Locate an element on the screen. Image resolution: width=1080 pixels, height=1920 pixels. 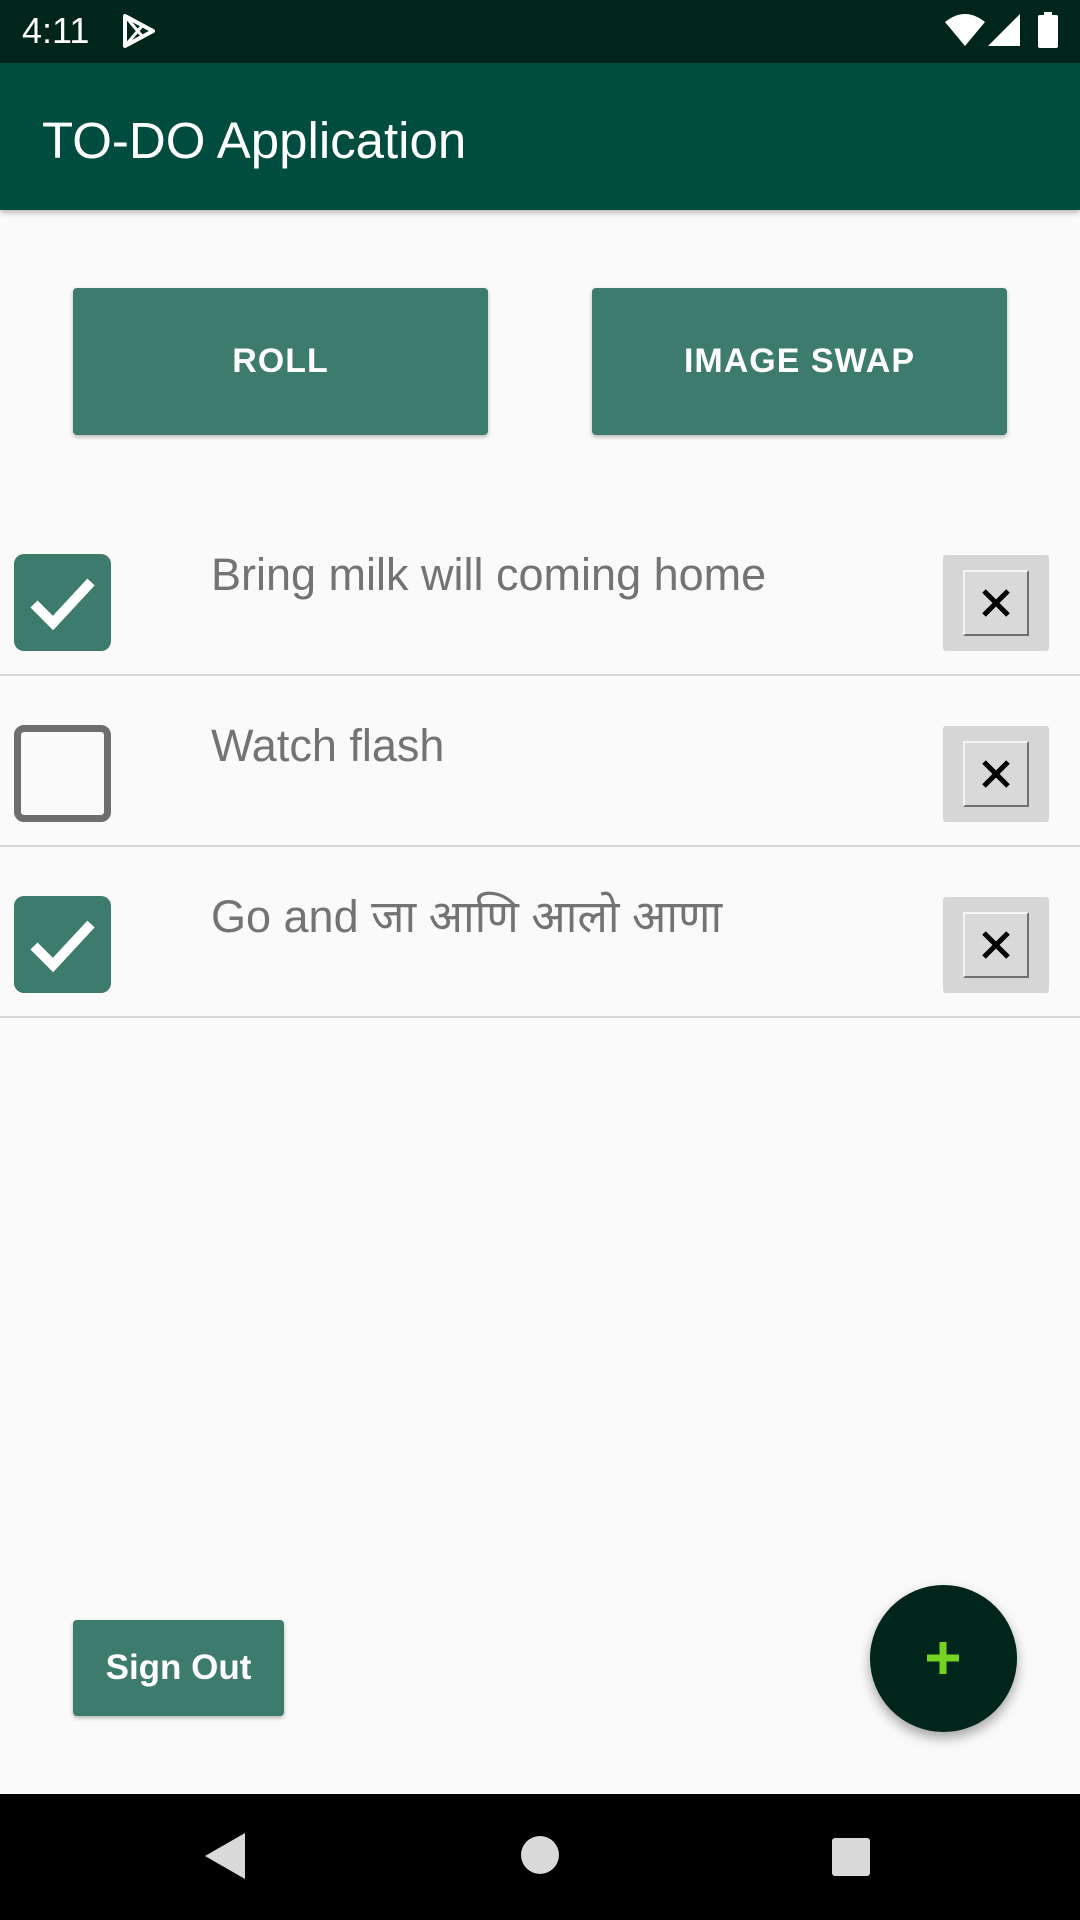
todo-text: Watch flash is located at coordinates (328, 745).